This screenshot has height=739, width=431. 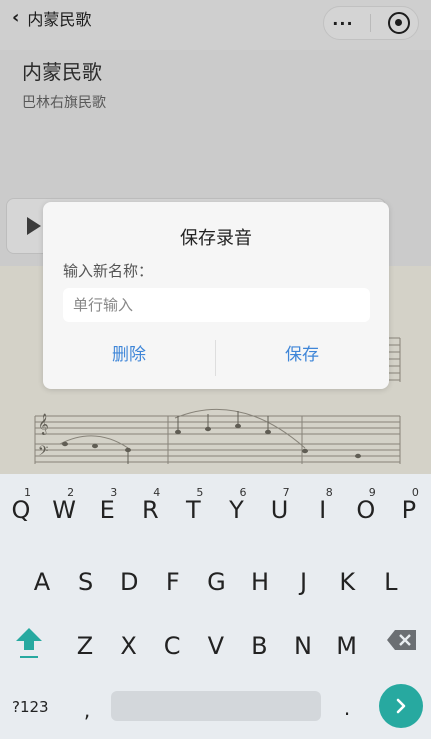 What do you see at coordinates (216, 706) in the screenshot?
I see `space-key` at bounding box center [216, 706].